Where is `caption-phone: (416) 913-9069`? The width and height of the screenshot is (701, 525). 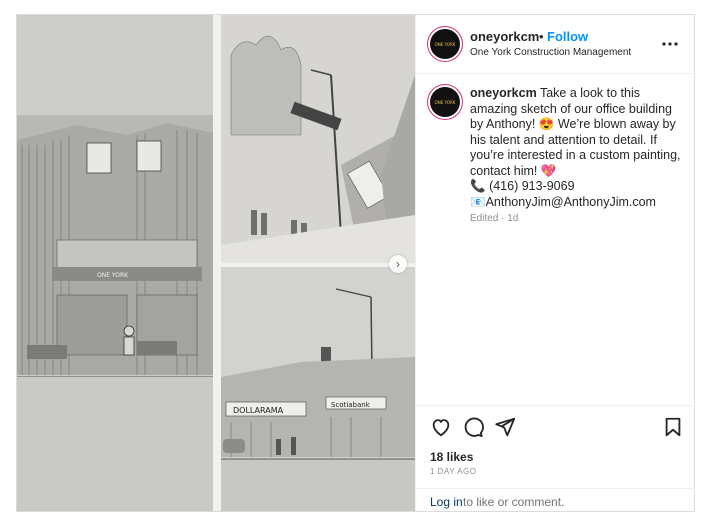
caption-phone: (416) 913-9069 is located at coordinates (532, 186).